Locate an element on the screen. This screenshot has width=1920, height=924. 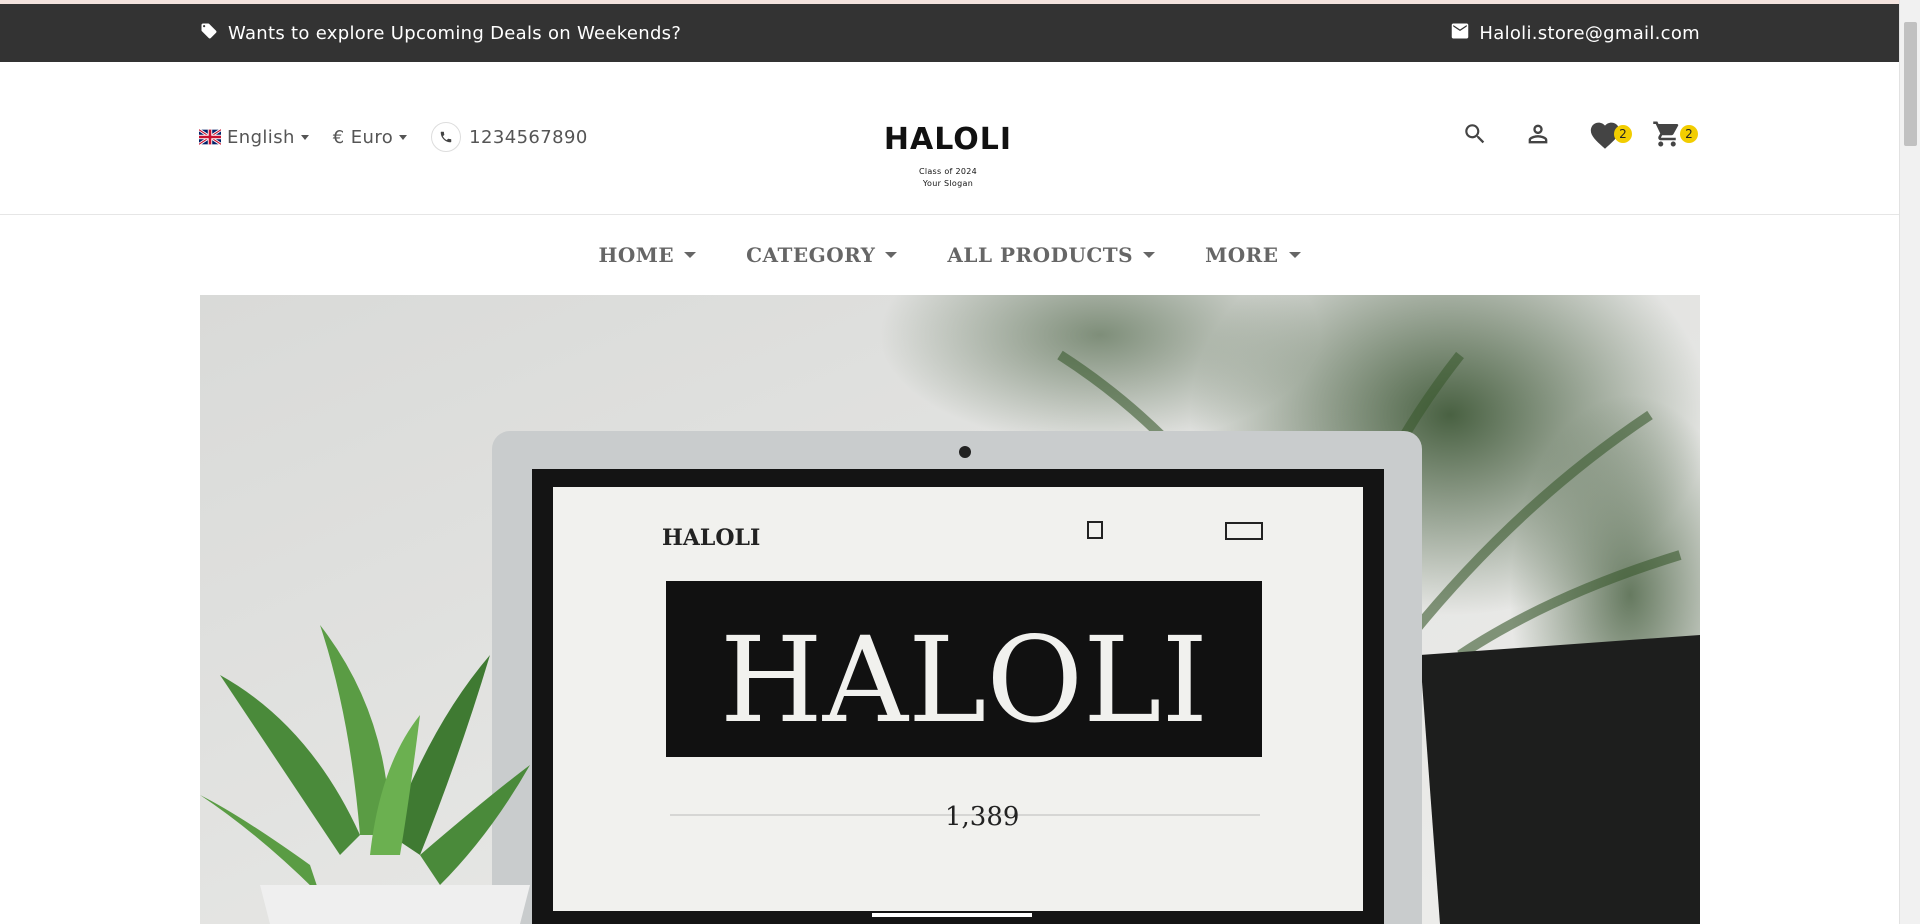
wishlist-count-badge: 2 is located at coordinates (1623, 134).